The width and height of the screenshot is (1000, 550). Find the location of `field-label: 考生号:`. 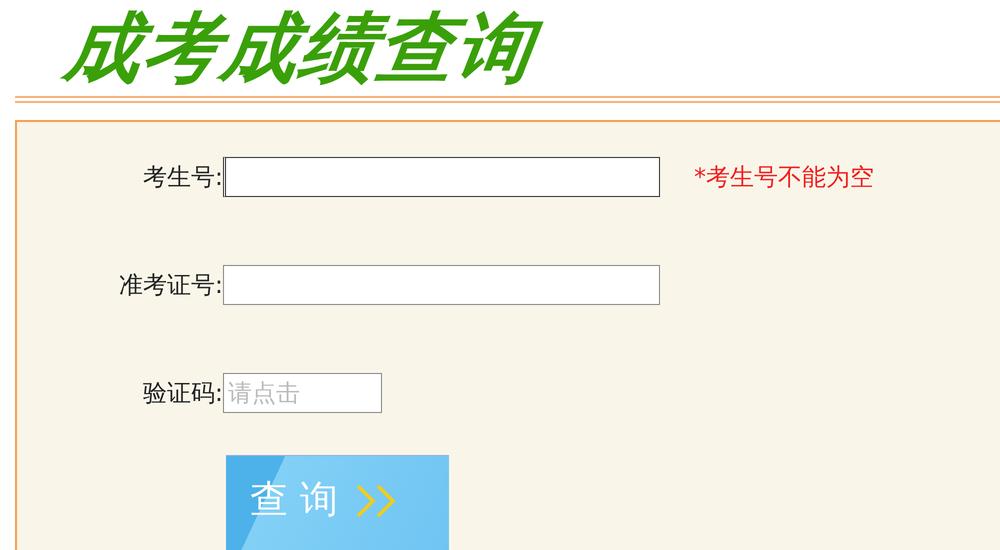

field-label: 考生号: is located at coordinates (182, 177).